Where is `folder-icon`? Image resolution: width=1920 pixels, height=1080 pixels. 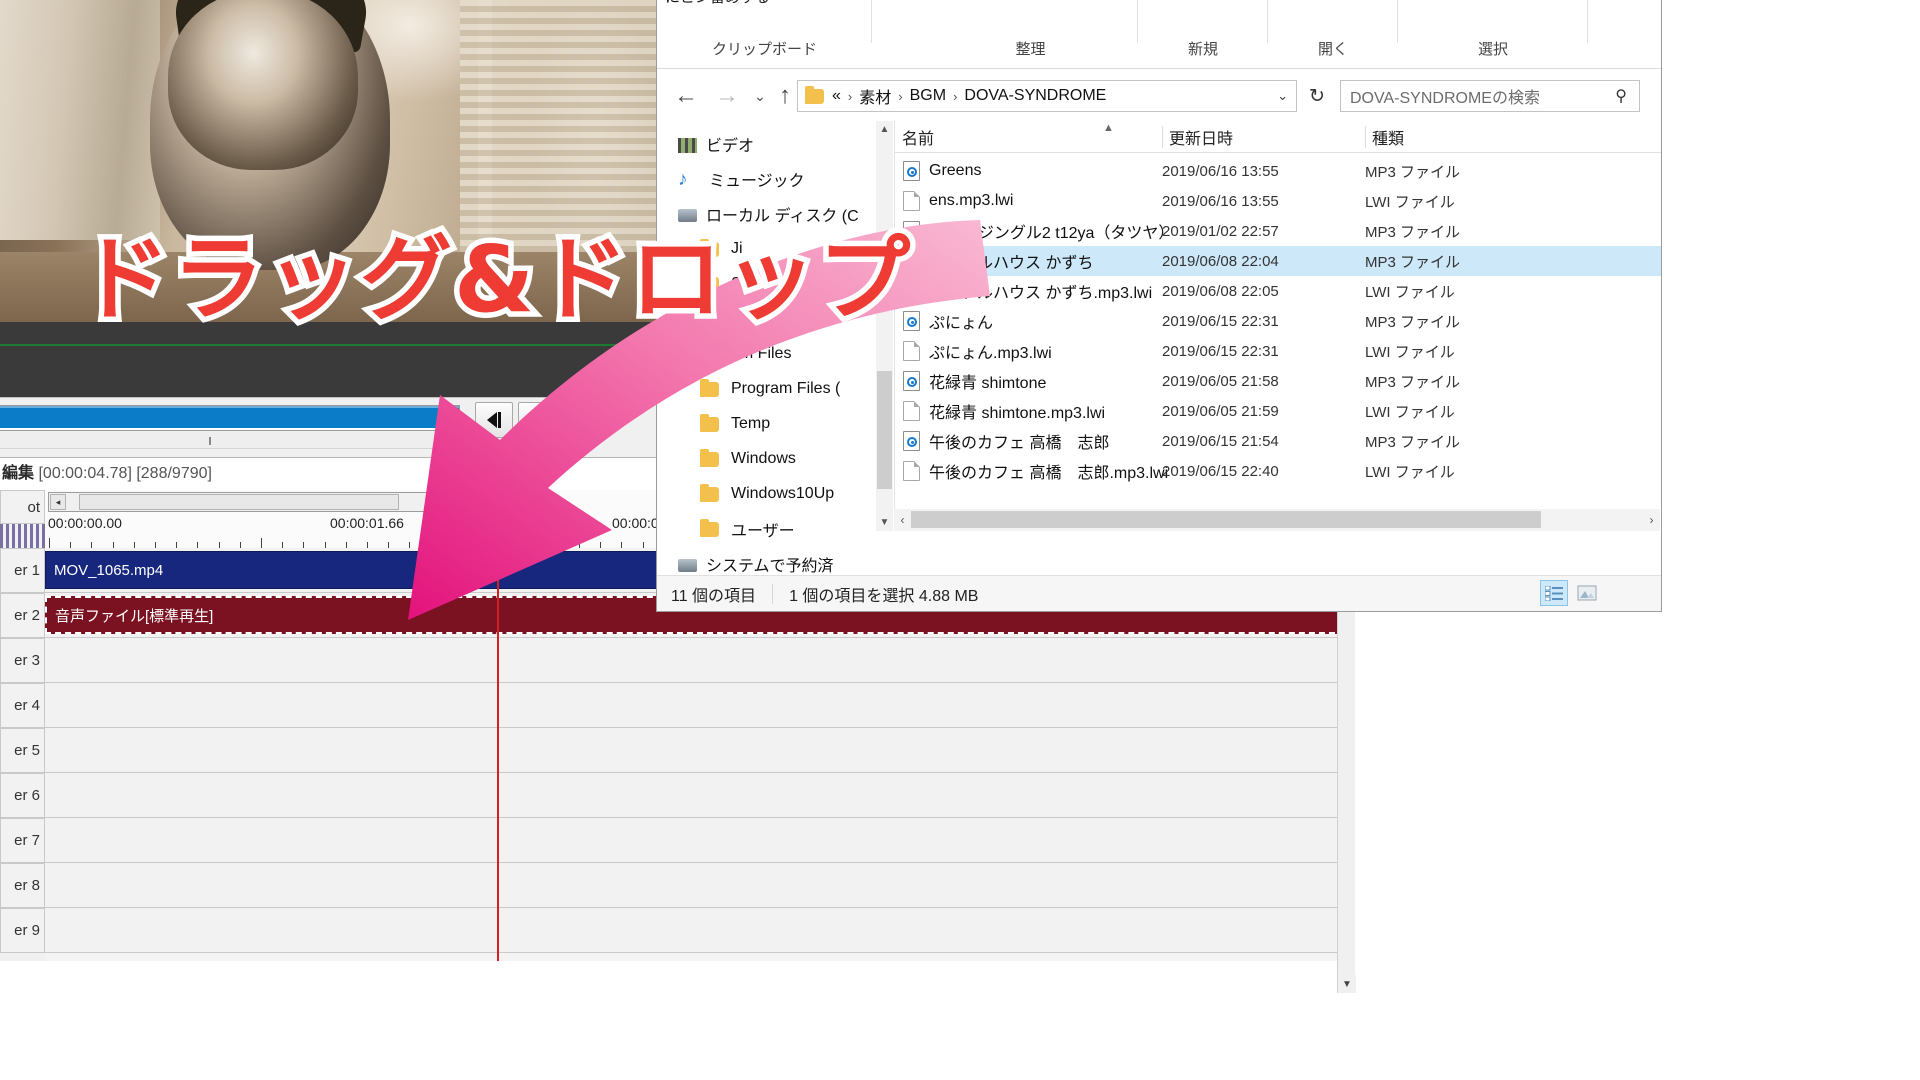
folder-icon is located at coordinates (711, 388).